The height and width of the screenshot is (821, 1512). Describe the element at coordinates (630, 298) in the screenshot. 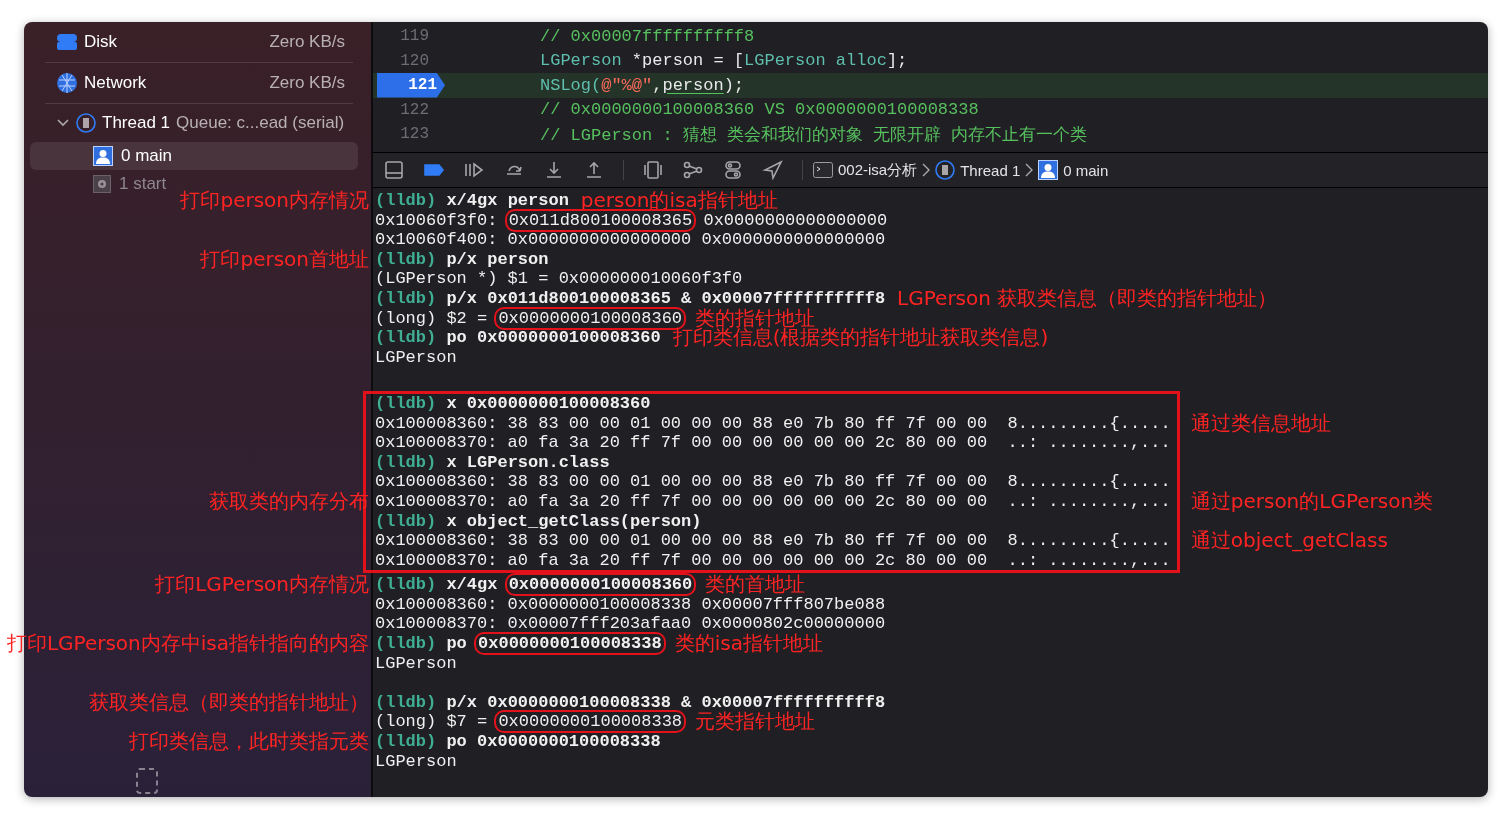

I see `console-command: (lldb) p/x 0x011d800100008365 & 0x00007ffffffffff8` at that location.